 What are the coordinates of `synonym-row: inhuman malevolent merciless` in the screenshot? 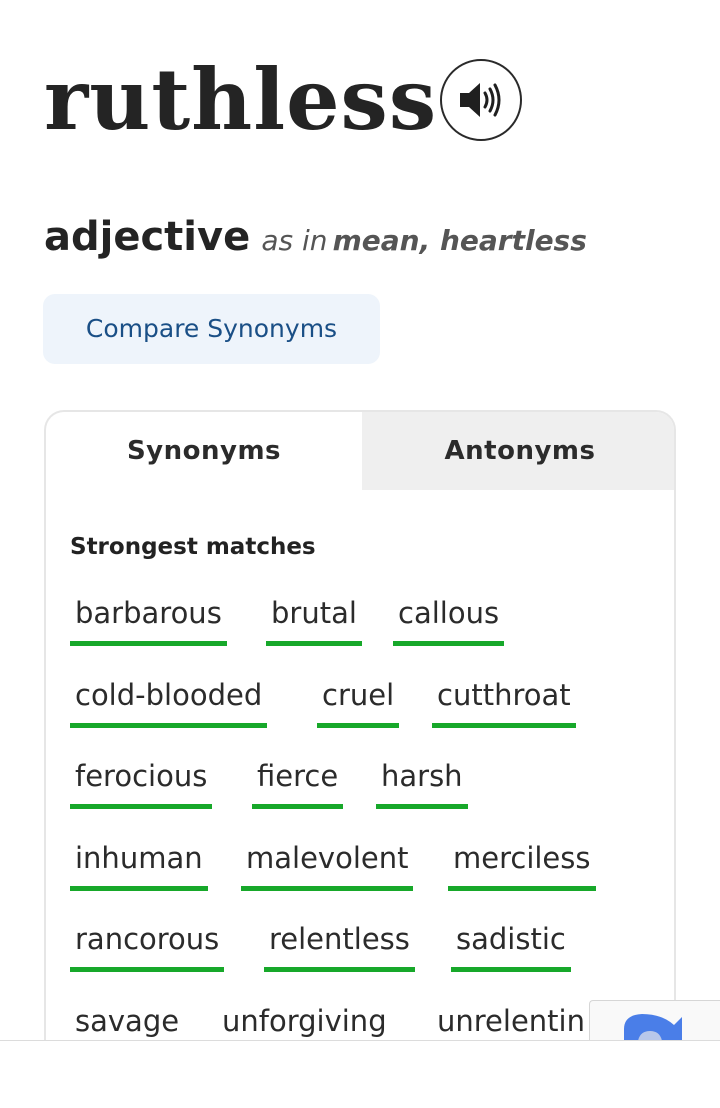 It's located at (370, 874).